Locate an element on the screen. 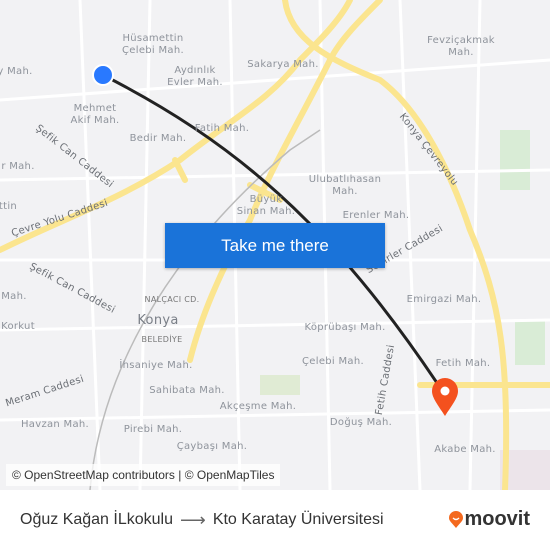 The image size is (550, 550). map-label: Doğuş Mah. is located at coordinates (361, 422).